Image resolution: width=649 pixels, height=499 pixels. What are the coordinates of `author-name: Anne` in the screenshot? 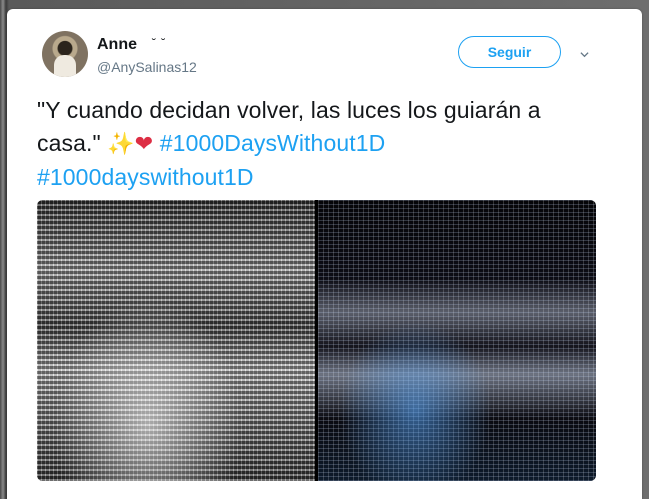 It's located at (117, 45).